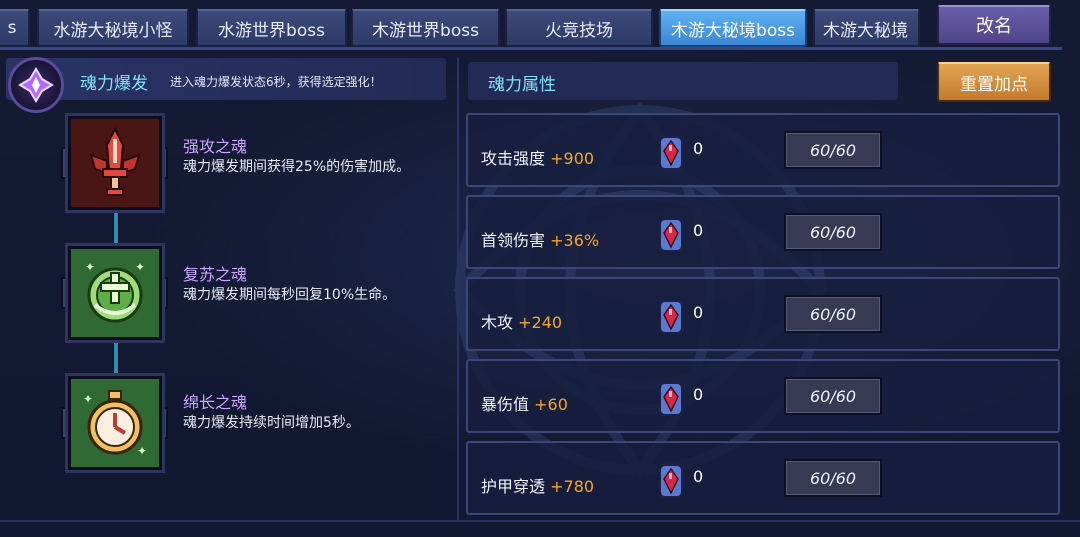 The width and height of the screenshot is (1080, 537). What do you see at coordinates (540, 322) in the screenshot?
I see `attribute-bonus: +240` at bounding box center [540, 322].